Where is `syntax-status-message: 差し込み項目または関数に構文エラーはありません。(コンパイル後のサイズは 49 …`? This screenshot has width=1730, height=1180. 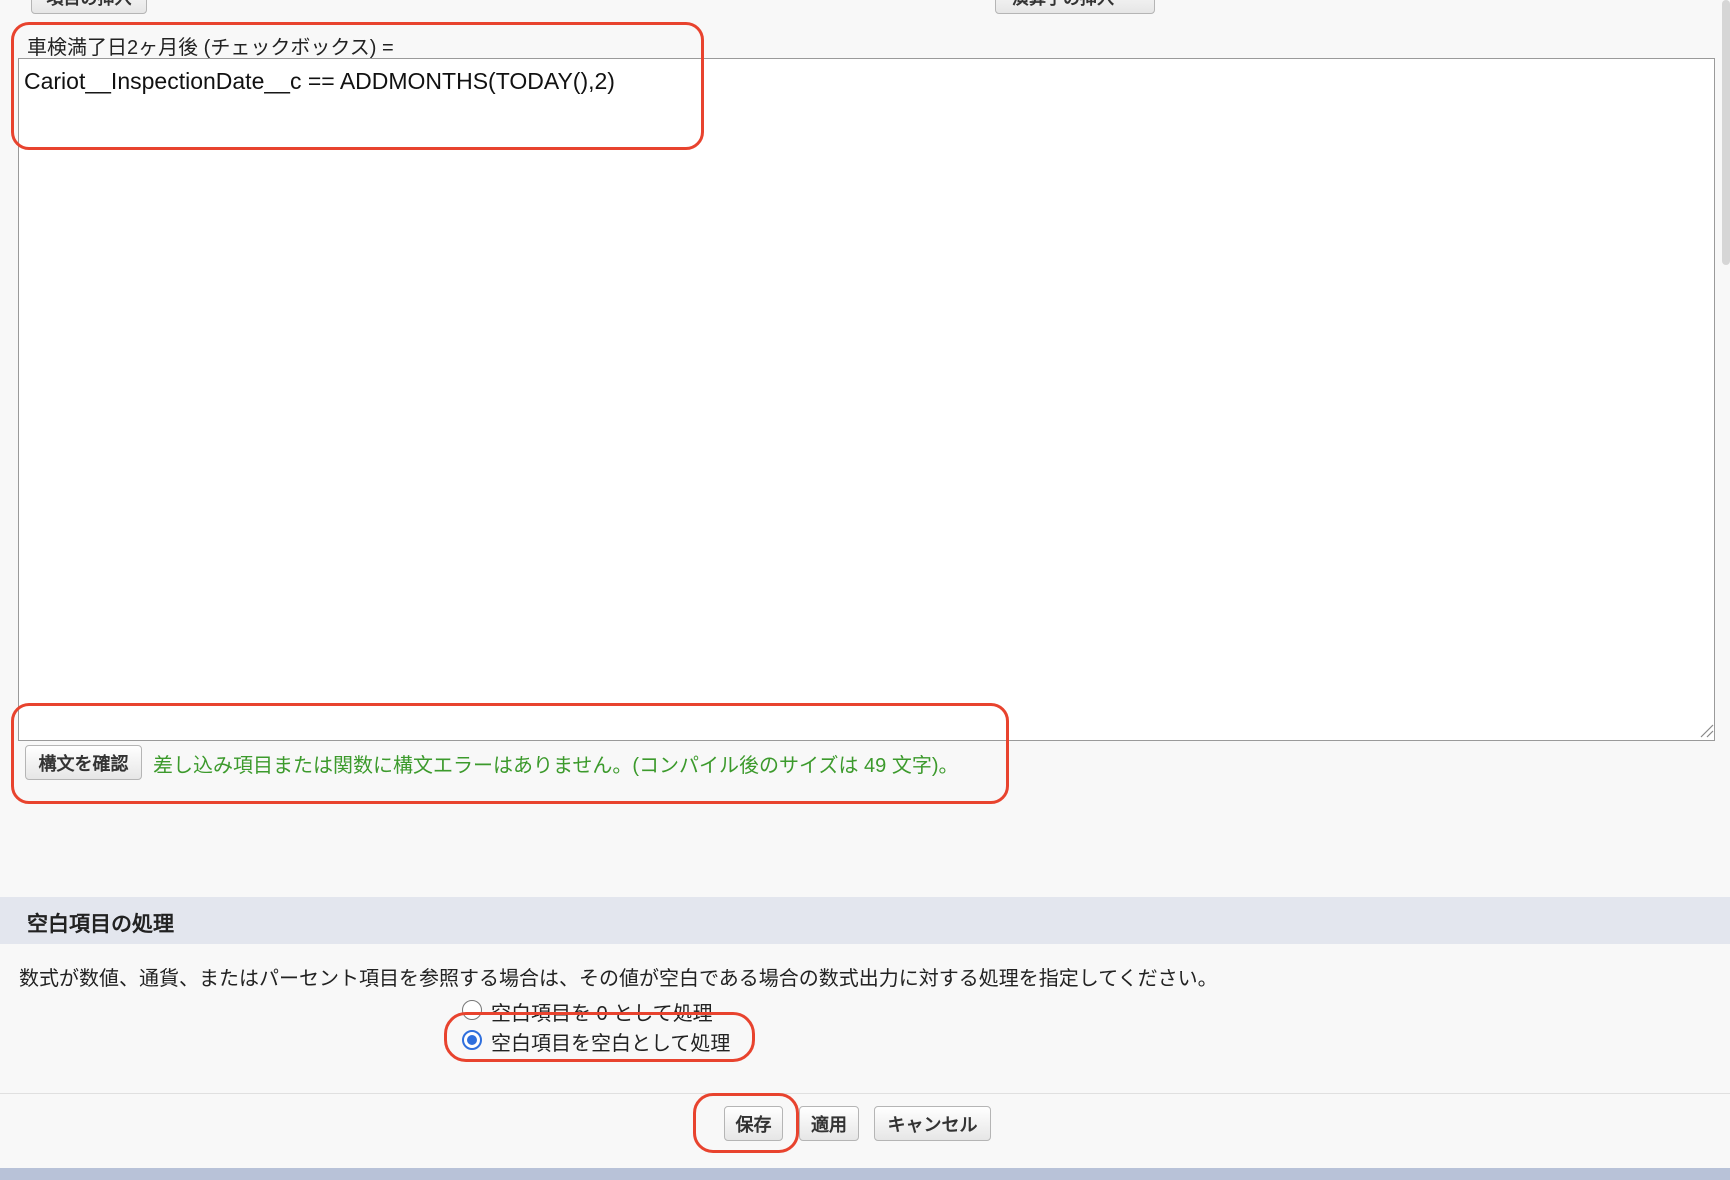
syntax-status-message: 差し込み項目または関数に構文エラーはありません。(コンパイル後のサイズは 49 … is located at coordinates (556, 766).